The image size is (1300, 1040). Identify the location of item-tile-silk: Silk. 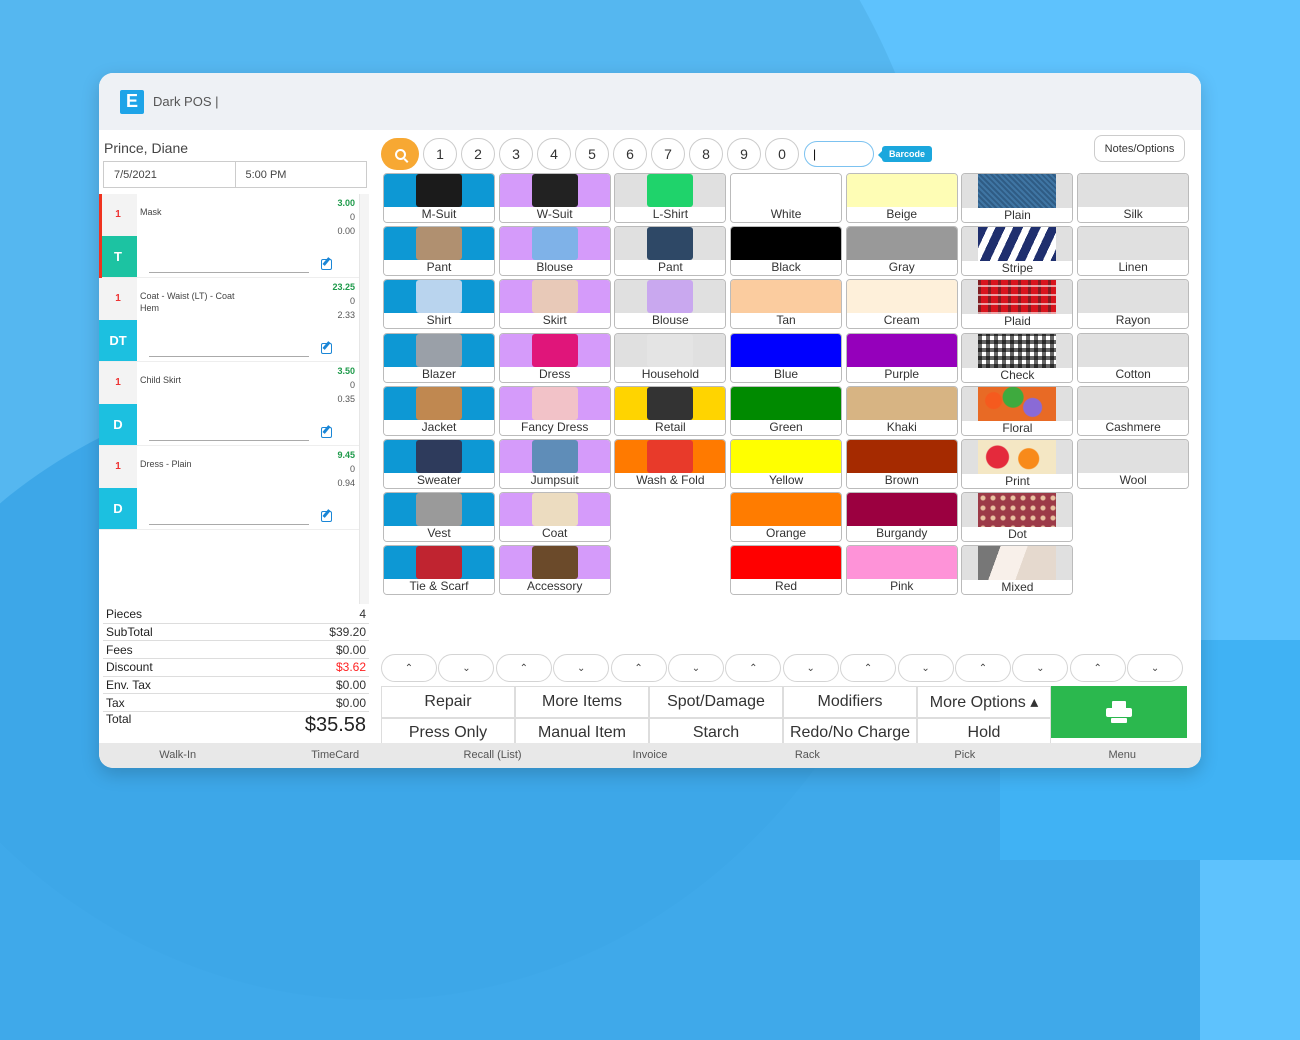
(1133, 198).